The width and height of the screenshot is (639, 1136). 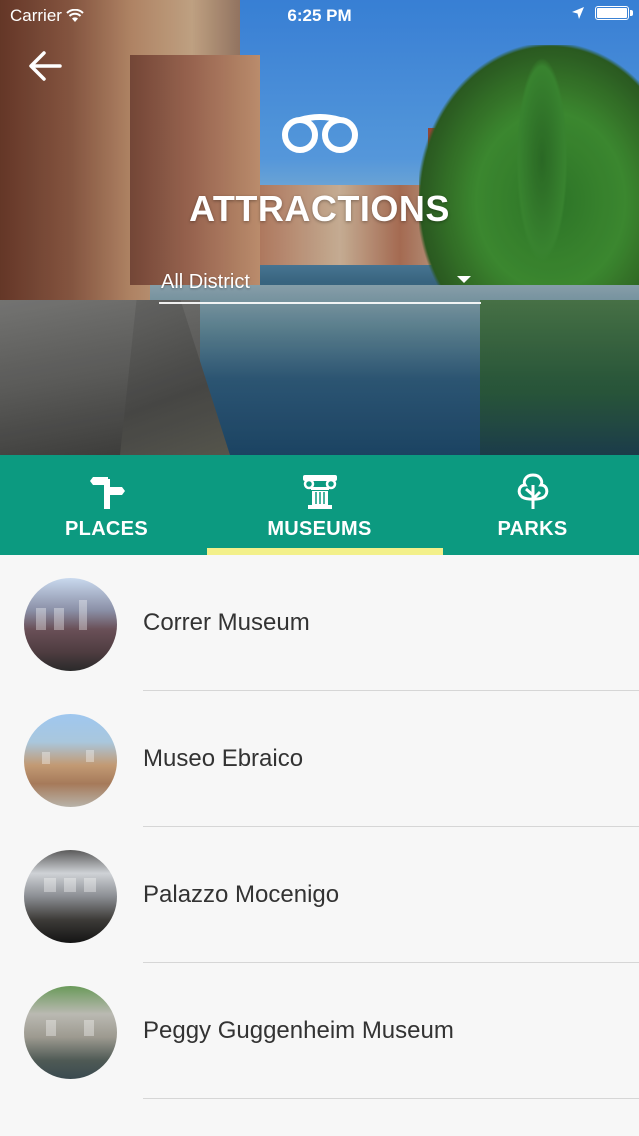 I want to click on list-item: Peggy Guggenheim Museum, so click(x=319, y=1031).